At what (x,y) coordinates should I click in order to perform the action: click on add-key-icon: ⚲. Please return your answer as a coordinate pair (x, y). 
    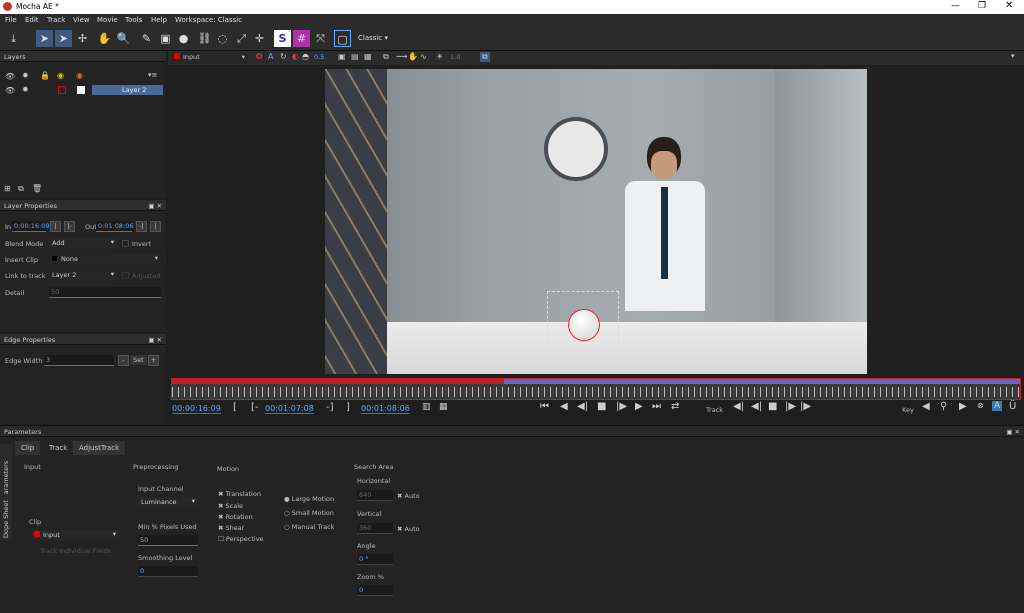
    Looking at the image, I should click on (943, 406).